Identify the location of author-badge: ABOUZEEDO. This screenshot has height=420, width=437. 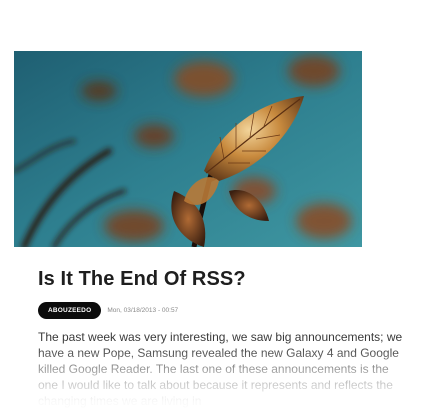
(70, 310).